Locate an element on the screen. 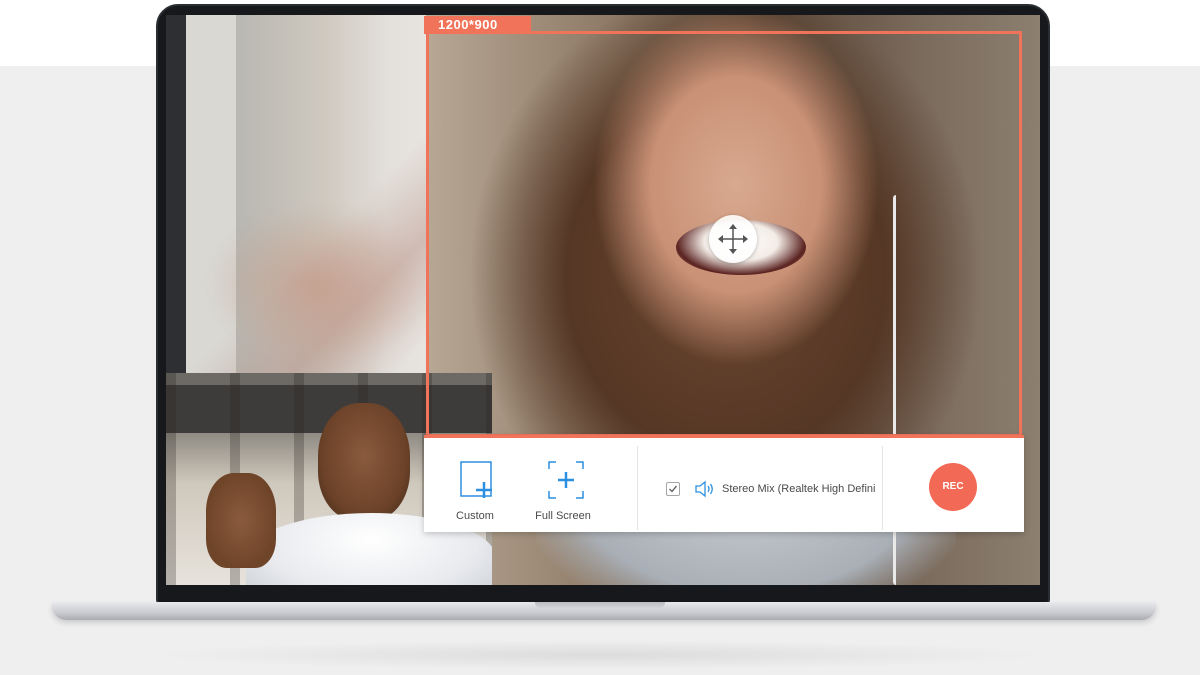 This screenshot has height=675, width=1200. region-size-label: 1200*900 is located at coordinates (477, 25).